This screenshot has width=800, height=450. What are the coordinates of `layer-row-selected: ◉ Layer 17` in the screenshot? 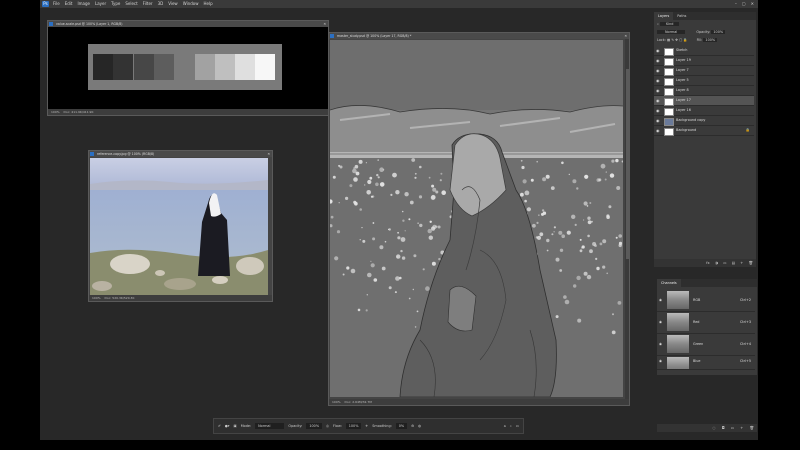 It's located at (704, 101).